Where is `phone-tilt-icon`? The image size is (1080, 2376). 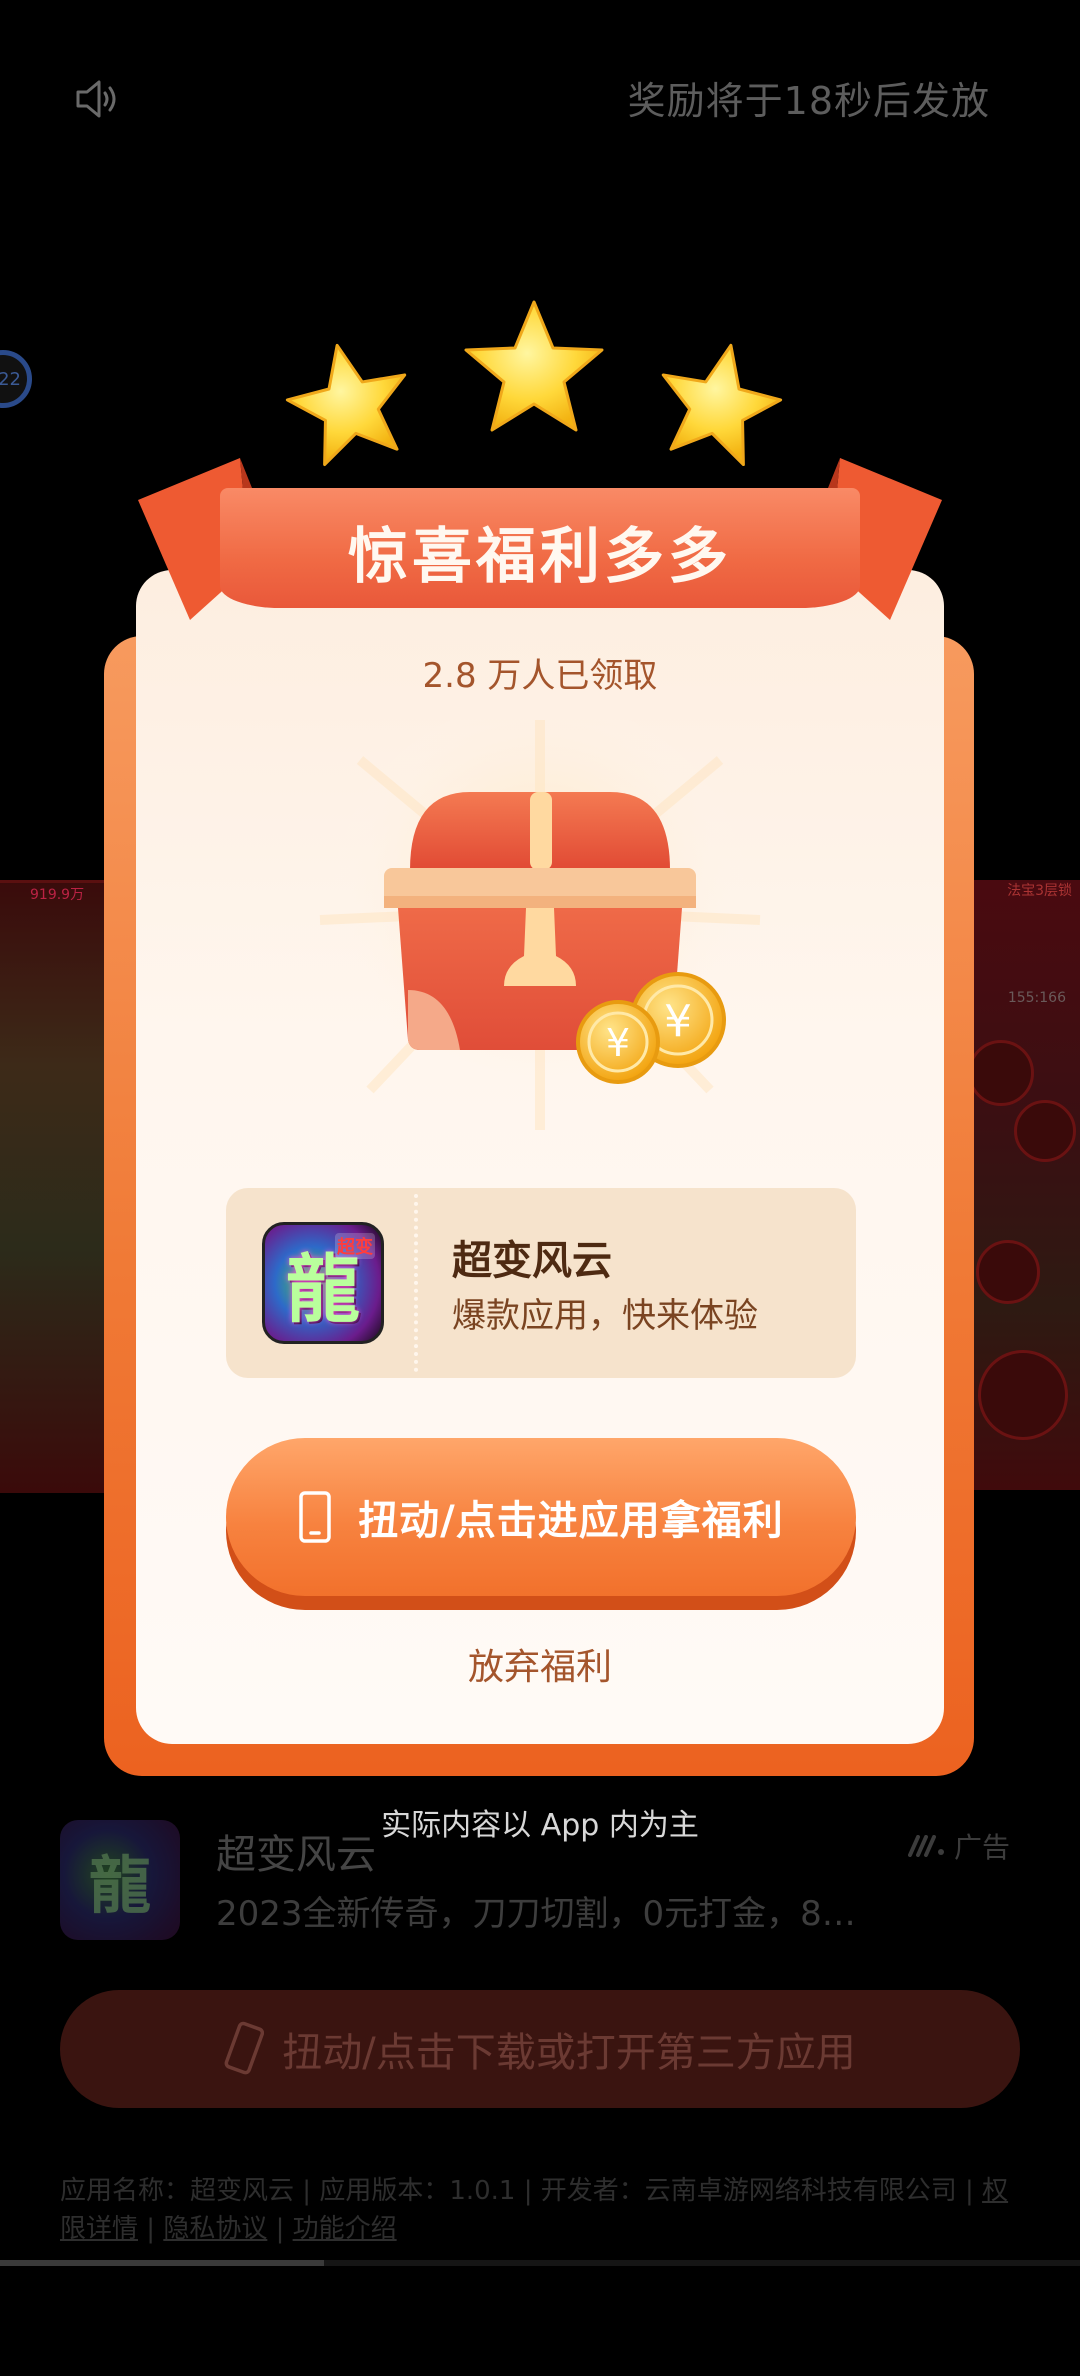 phone-tilt-icon is located at coordinates (244, 2048).